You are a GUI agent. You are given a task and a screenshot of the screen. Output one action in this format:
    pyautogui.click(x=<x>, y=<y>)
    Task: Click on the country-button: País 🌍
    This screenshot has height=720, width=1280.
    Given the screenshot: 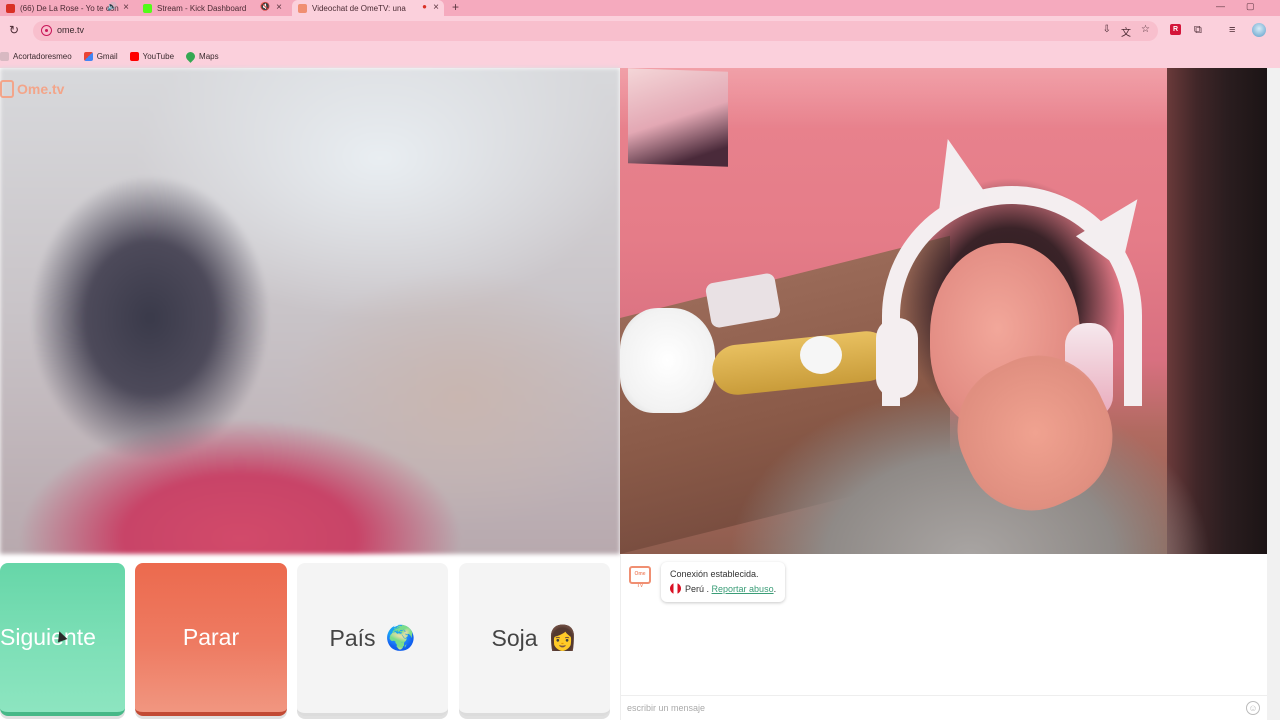 What is the action you would take?
    pyautogui.click(x=372, y=639)
    